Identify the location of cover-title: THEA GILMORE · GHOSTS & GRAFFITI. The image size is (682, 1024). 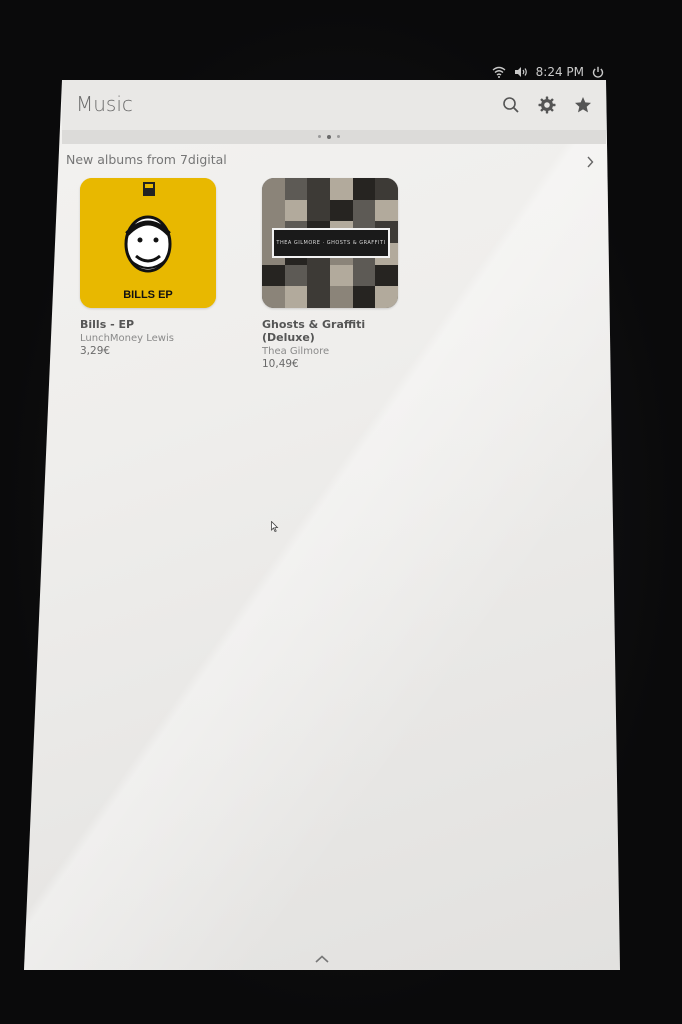
(331, 243).